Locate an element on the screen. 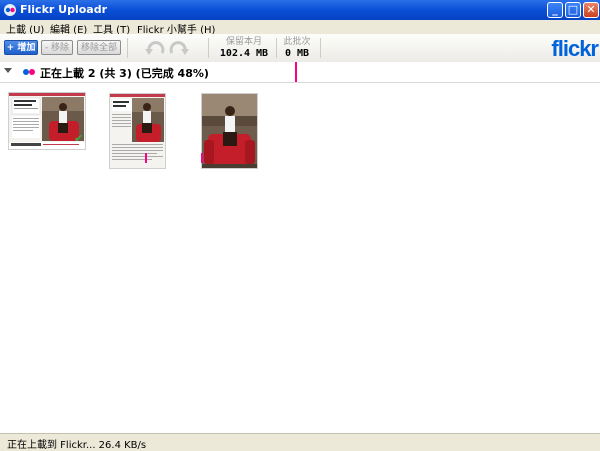 The width and height of the screenshot is (600, 451). close-button: ✕ is located at coordinates (591, 10).